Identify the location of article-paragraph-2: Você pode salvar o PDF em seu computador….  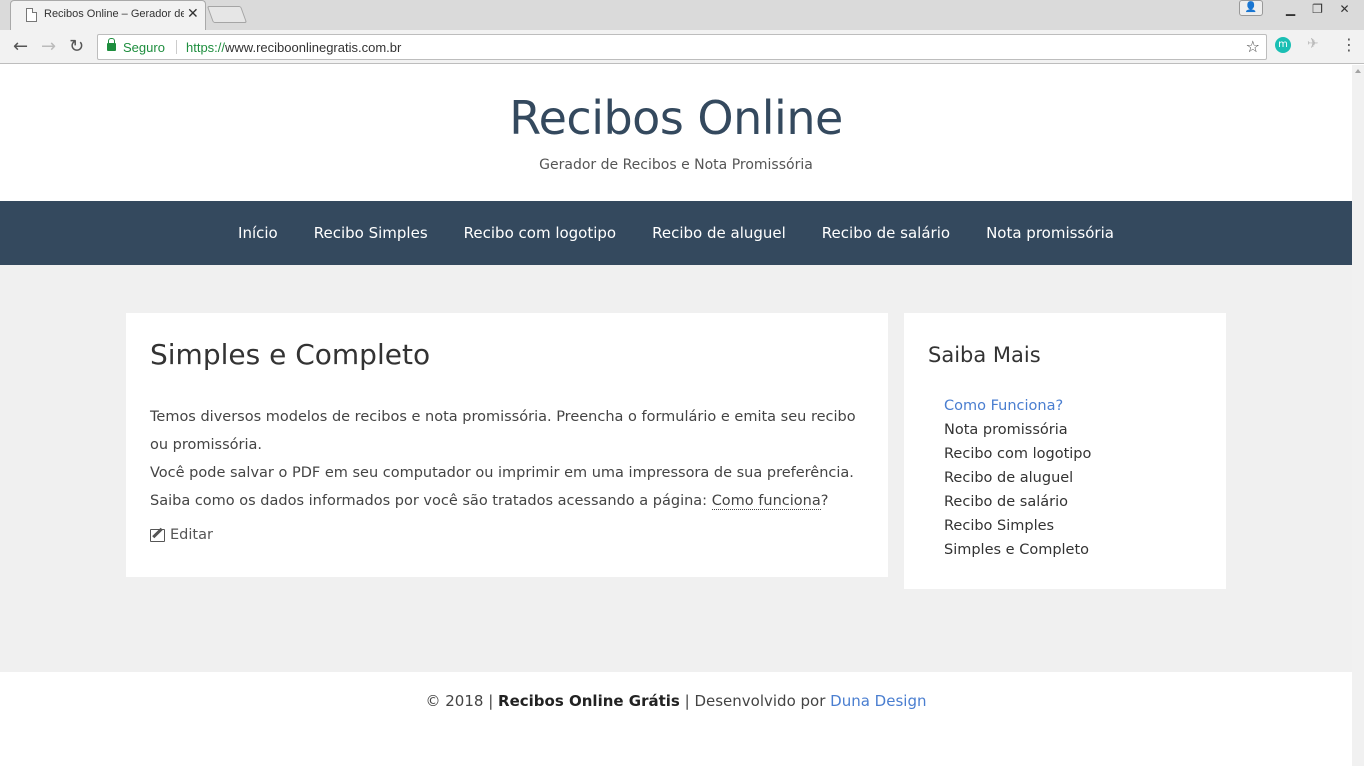
(502, 473).